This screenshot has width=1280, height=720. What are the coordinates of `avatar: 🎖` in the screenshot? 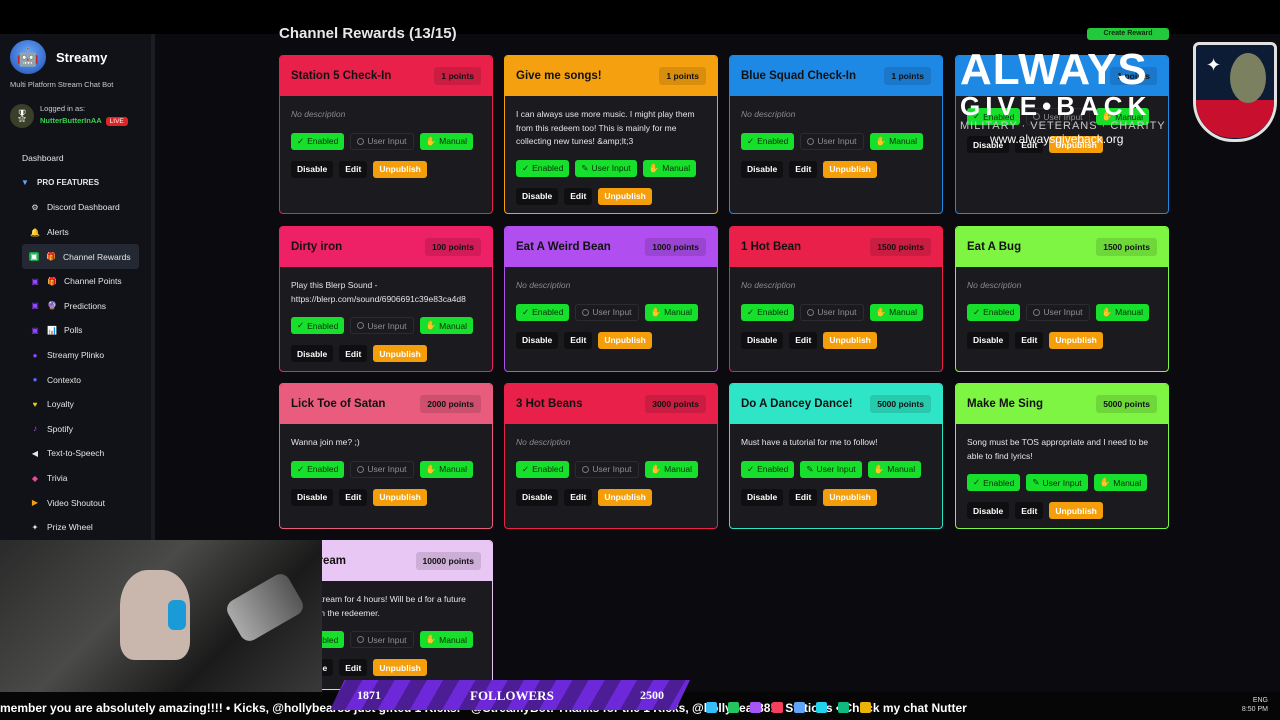 It's located at (22, 115).